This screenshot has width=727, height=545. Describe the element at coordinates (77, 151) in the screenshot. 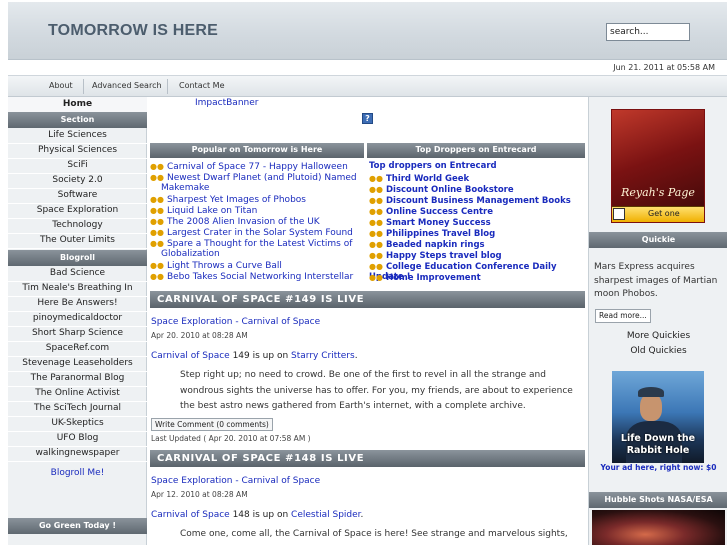

I see `sidebar-item-physical-sciences: Physical Sciences` at that location.